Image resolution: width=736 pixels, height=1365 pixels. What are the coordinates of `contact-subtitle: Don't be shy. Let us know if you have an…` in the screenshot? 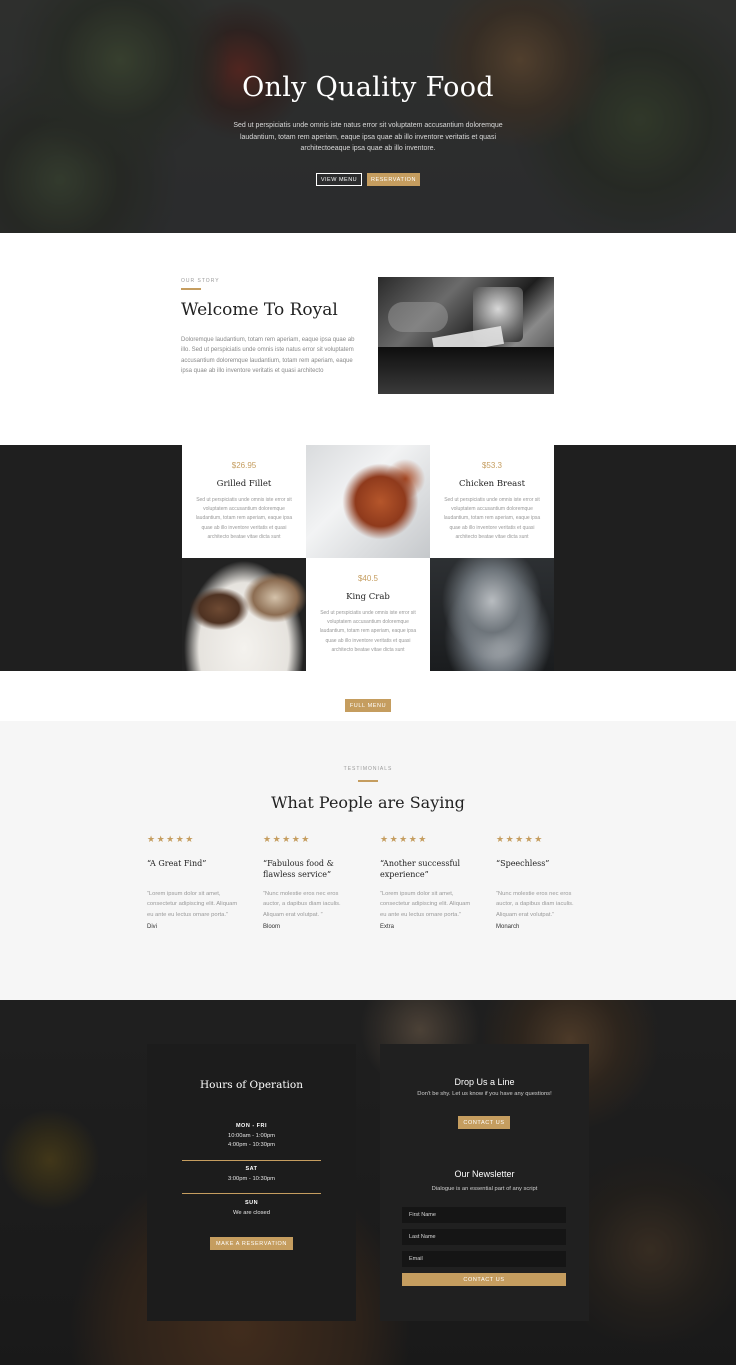 It's located at (484, 1094).